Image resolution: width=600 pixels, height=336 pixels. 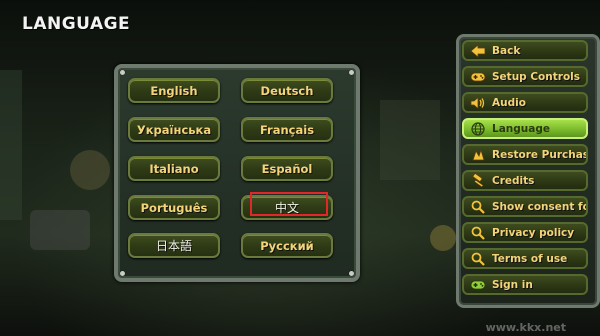 I want to click on menu-item-show-consent-form: Show consent form, so click(x=525, y=206).